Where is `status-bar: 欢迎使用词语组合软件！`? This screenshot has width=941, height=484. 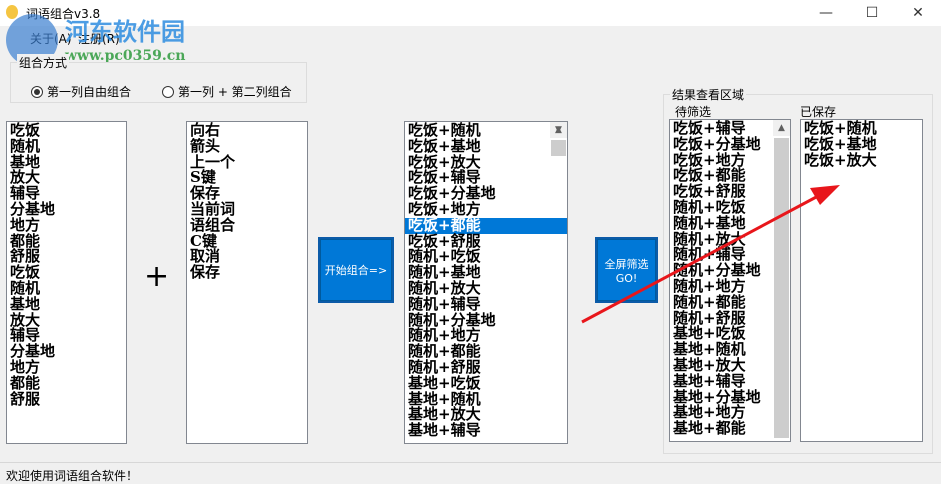
status-bar: 欢迎使用词语组合软件！ is located at coordinates (470, 473).